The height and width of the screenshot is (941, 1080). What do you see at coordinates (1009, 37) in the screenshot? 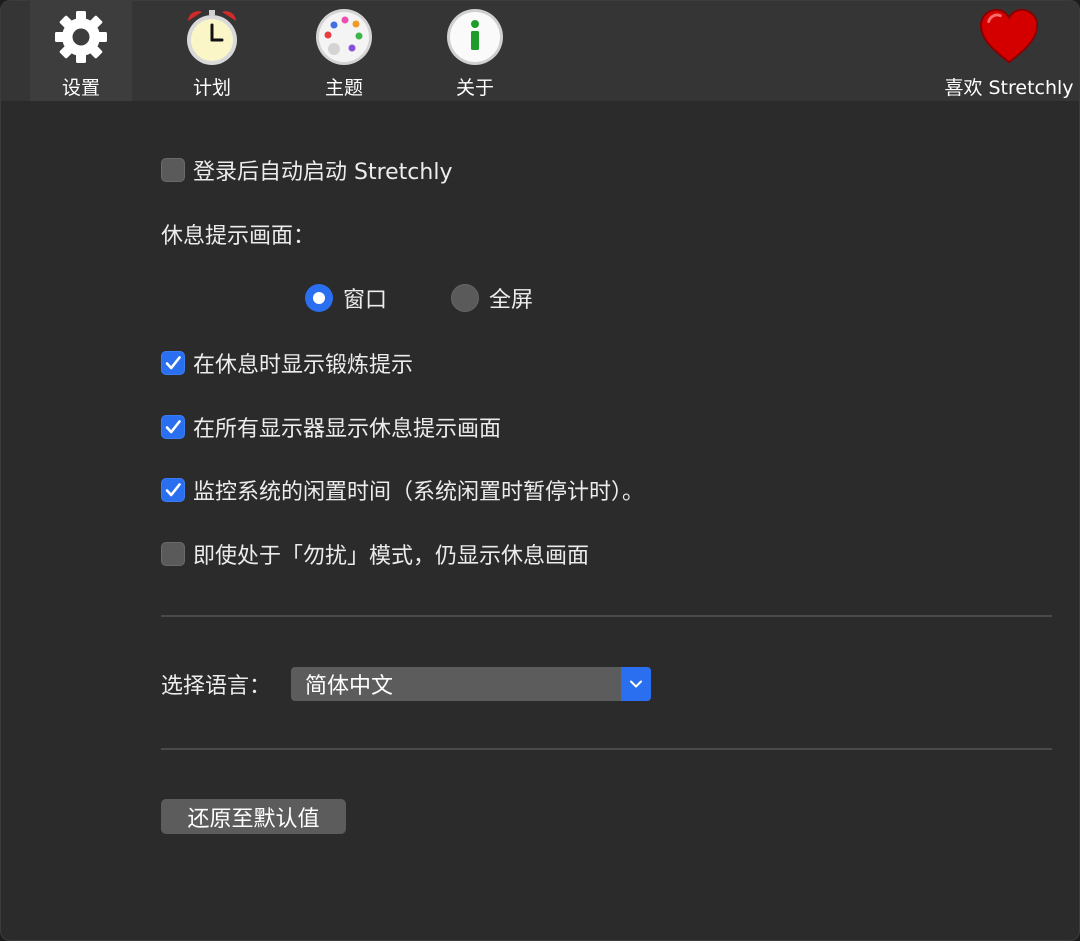
I see `heart-icon` at bounding box center [1009, 37].